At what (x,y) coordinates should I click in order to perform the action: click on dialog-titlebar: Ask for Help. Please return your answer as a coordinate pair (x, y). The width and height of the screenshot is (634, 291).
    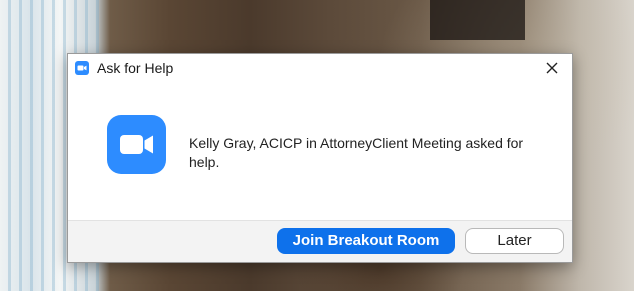
    Looking at the image, I should click on (320, 68).